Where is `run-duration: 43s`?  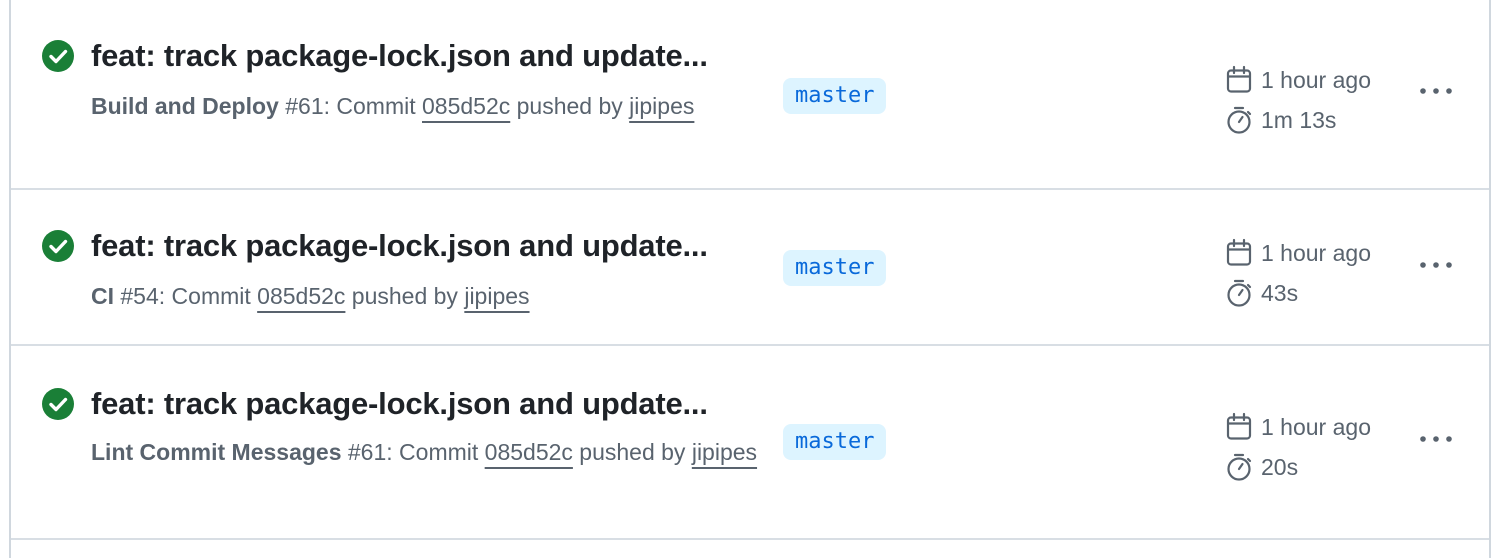 run-duration: 43s is located at coordinates (1261, 293).